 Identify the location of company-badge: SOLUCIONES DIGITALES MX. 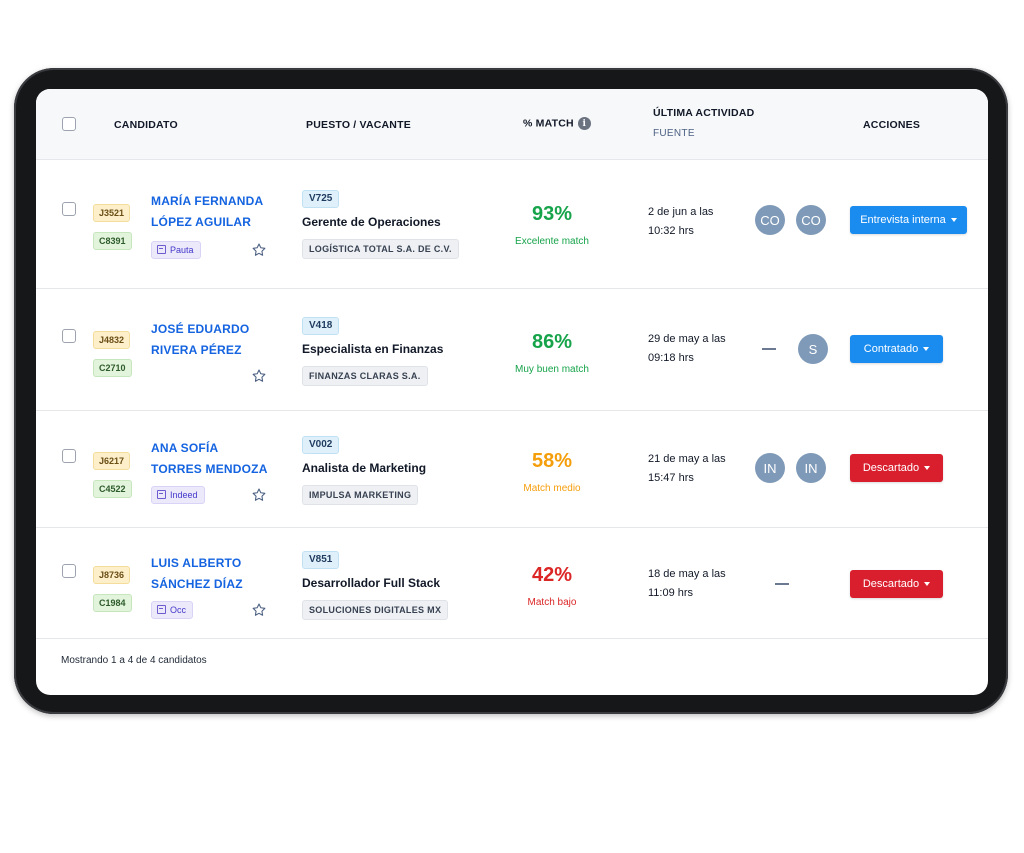
(375, 610).